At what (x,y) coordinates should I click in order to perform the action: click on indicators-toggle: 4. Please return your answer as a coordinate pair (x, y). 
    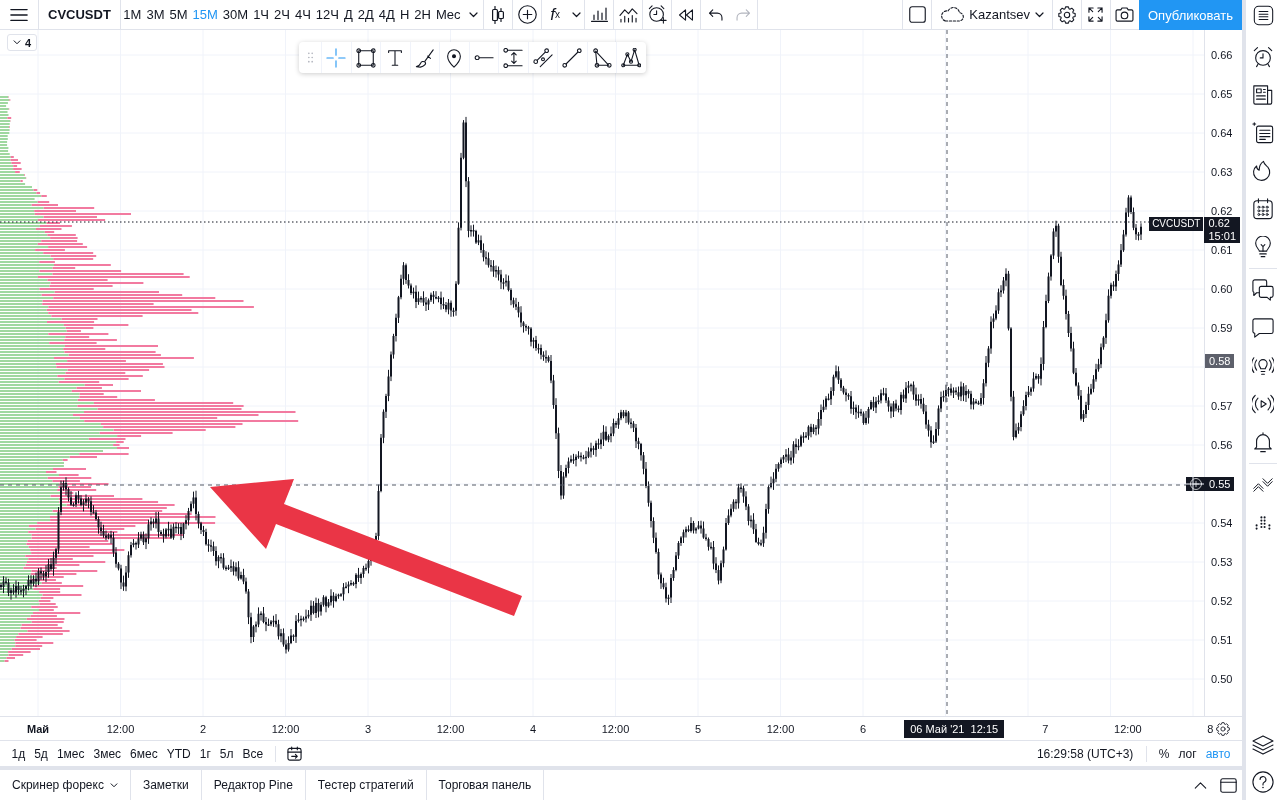
    Looking at the image, I should click on (22, 42).